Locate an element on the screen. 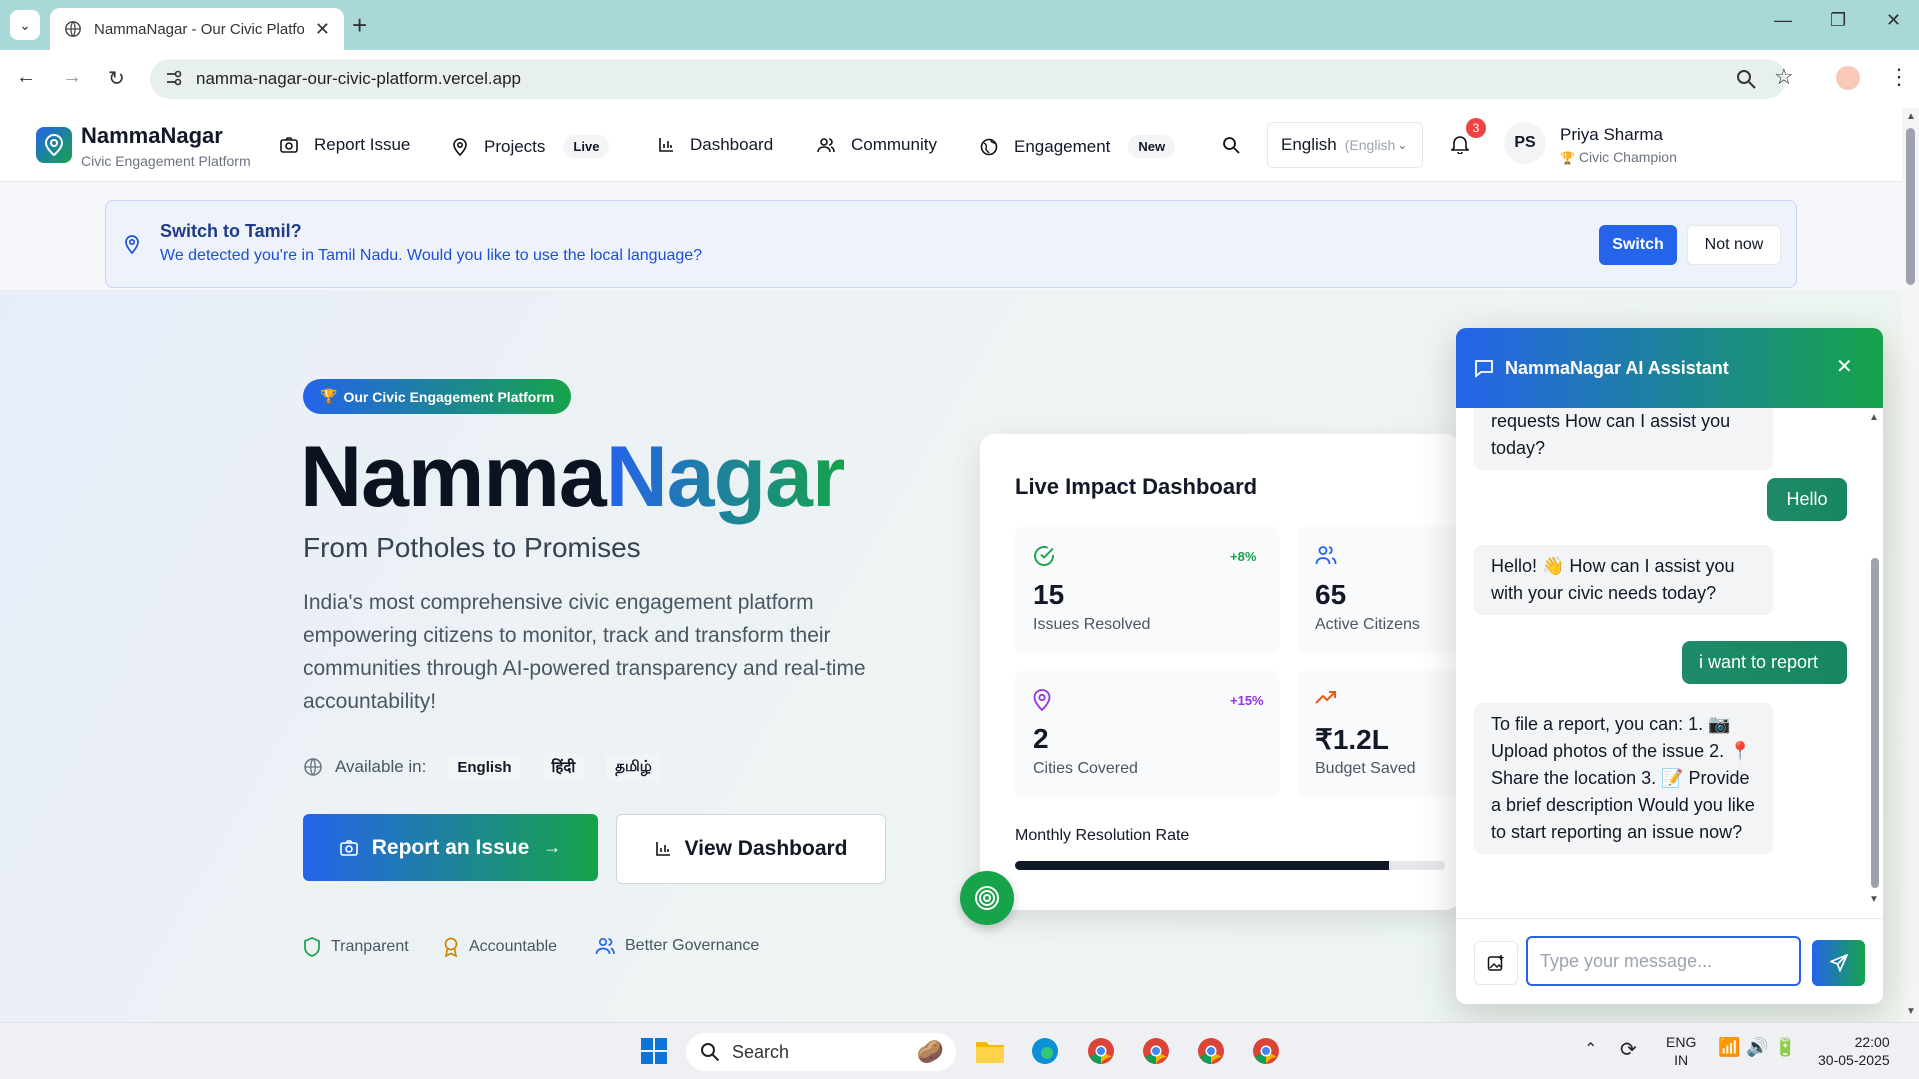  search-highlight-icon: 🥔 is located at coordinates (930, 1051).